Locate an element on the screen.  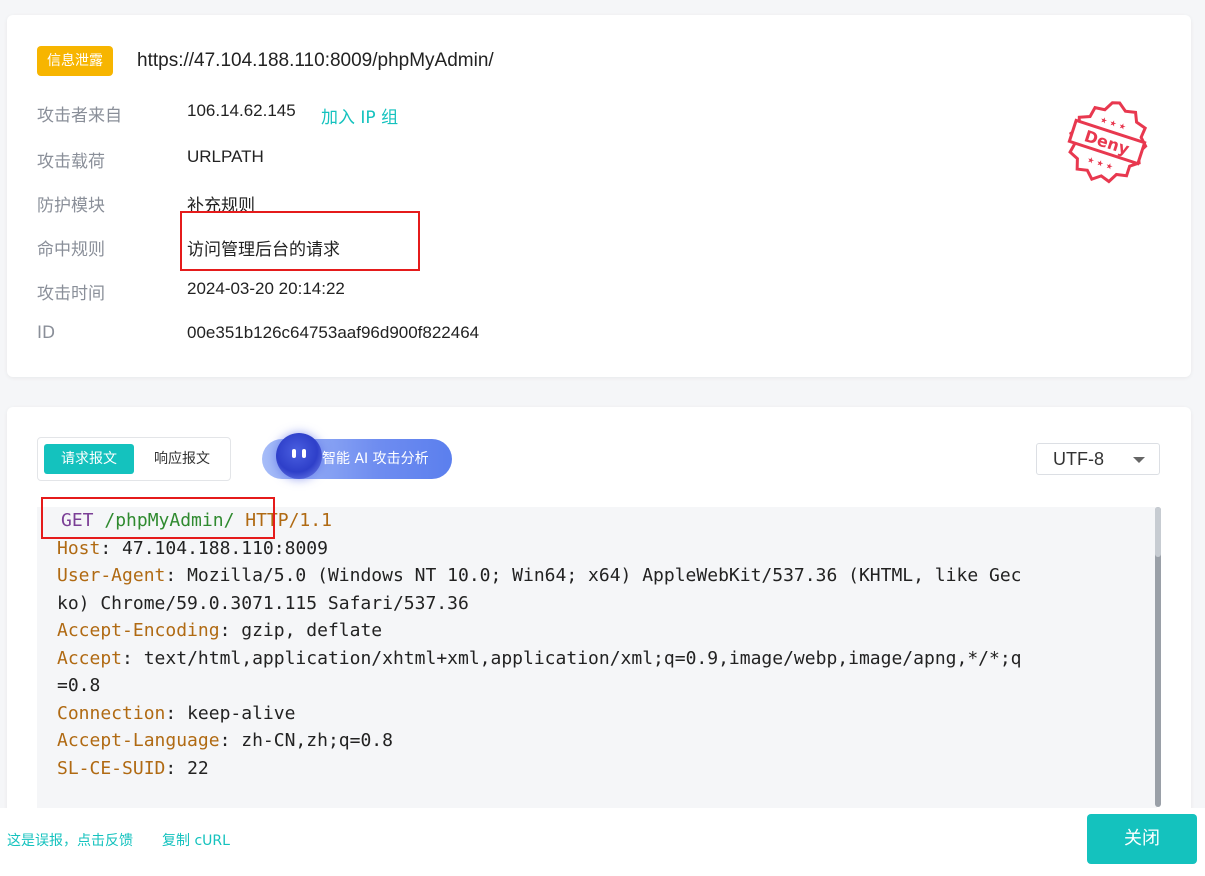
header-line: SL-CE-SUID: 22 is located at coordinates (133, 768).